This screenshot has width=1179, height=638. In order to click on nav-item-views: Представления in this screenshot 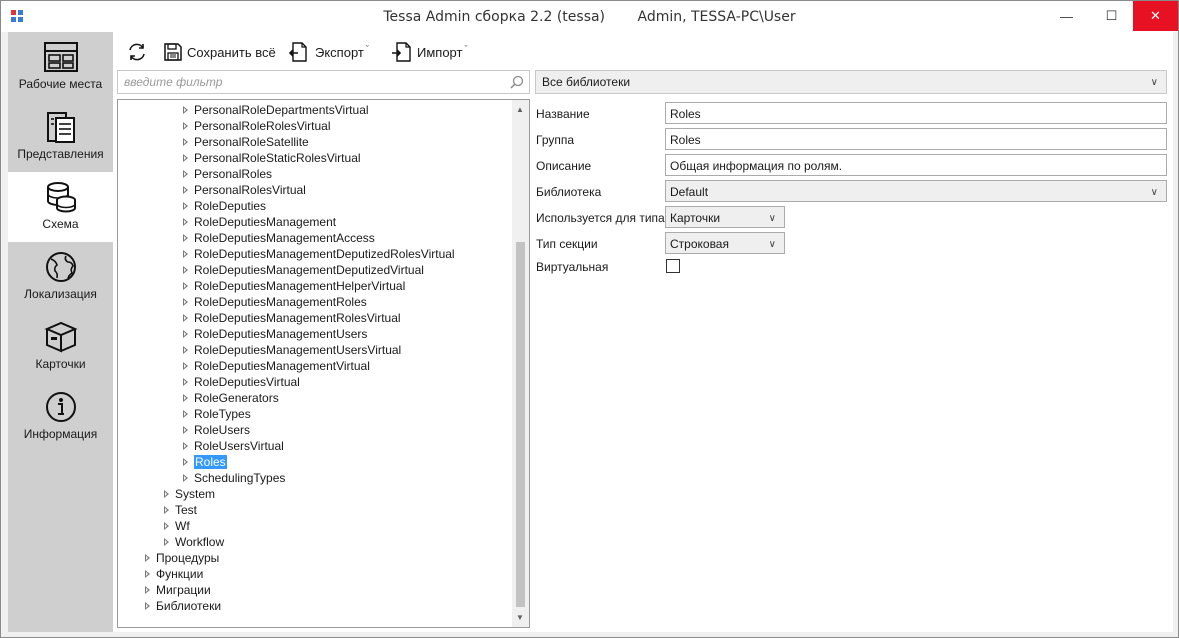, I will do `click(60, 137)`.